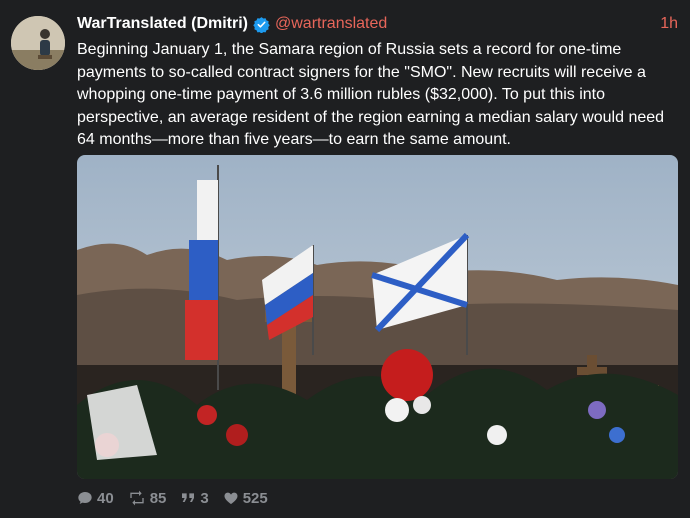  What do you see at coordinates (137, 498) in the screenshot?
I see `retweet-icon` at bounding box center [137, 498].